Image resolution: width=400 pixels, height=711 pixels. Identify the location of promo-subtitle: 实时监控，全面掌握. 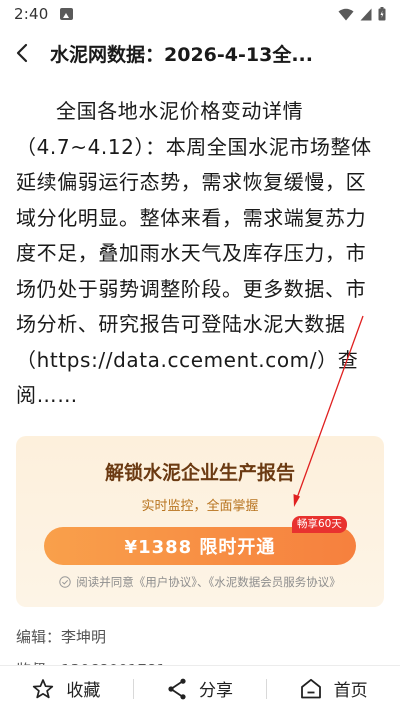
(200, 506).